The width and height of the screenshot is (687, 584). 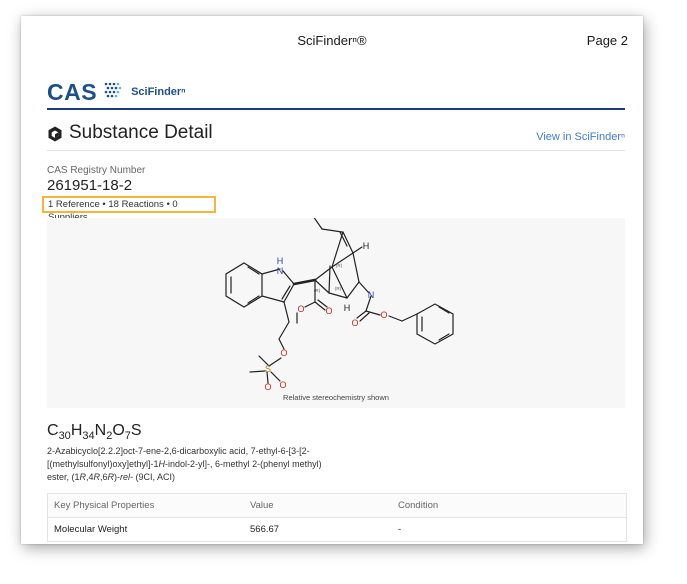 What do you see at coordinates (96, 170) in the screenshot?
I see `registry-label: CAS Registry Number` at bounding box center [96, 170].